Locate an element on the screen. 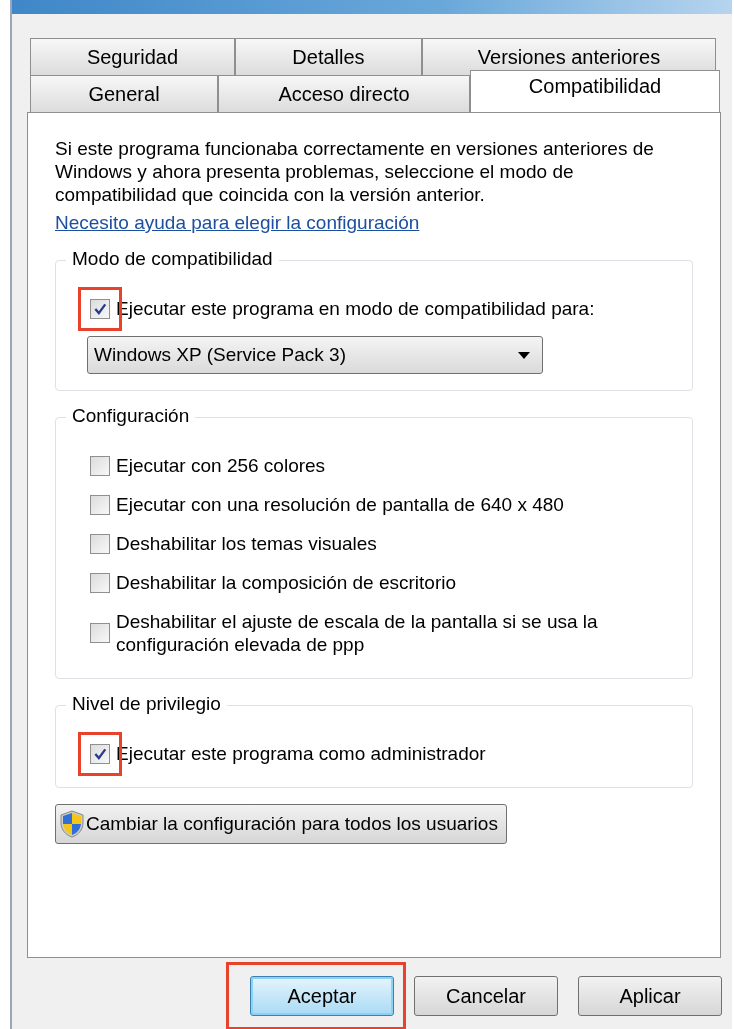 This screenshot has width=734, height=1029. checkbox-label: Deshabilitar el ajuste de escala de la pantalla si se usa la configuración elevada de ppp is located at coordinates (397, 633).